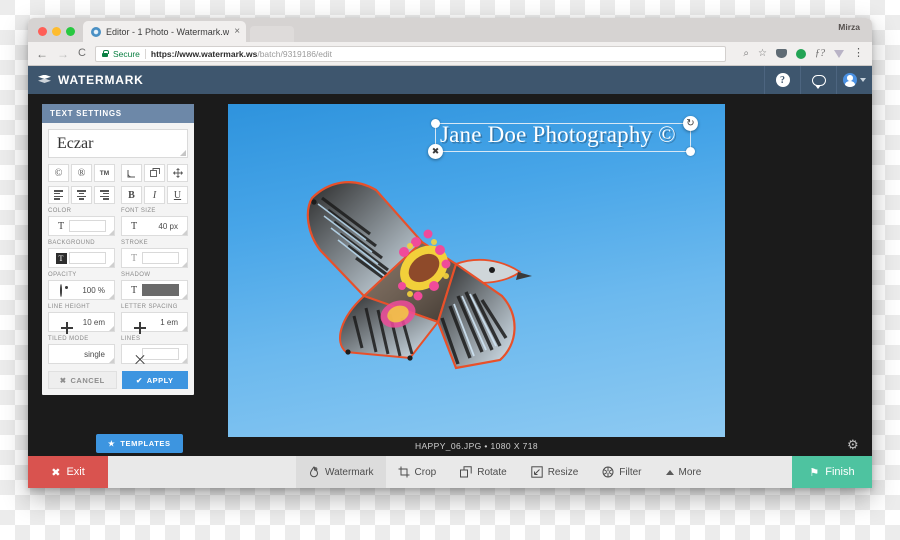  I want to click on chat-button, so click(818, 80).